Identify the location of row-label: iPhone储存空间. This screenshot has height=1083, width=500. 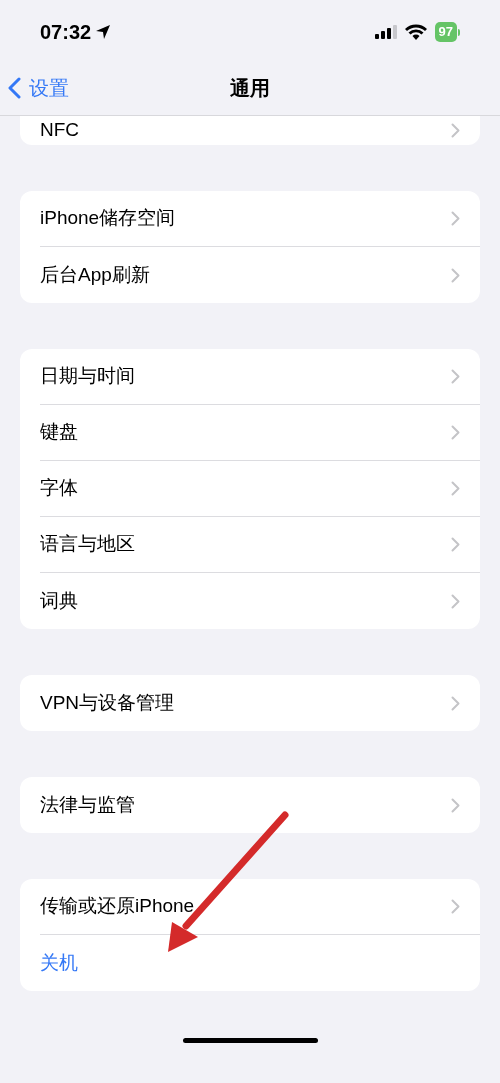
(108, 218).